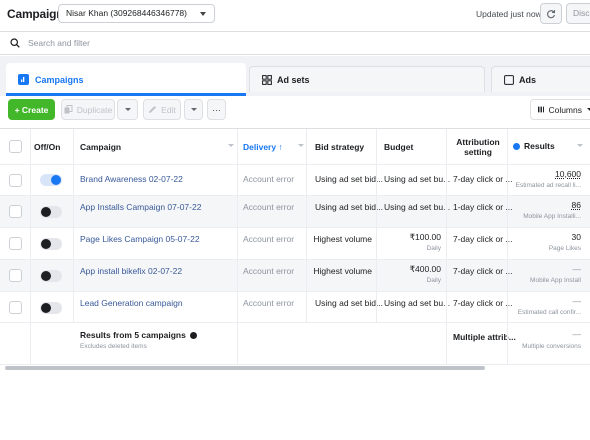 The image size is (590, 440). I want to click on search-input, so click(178, 43).